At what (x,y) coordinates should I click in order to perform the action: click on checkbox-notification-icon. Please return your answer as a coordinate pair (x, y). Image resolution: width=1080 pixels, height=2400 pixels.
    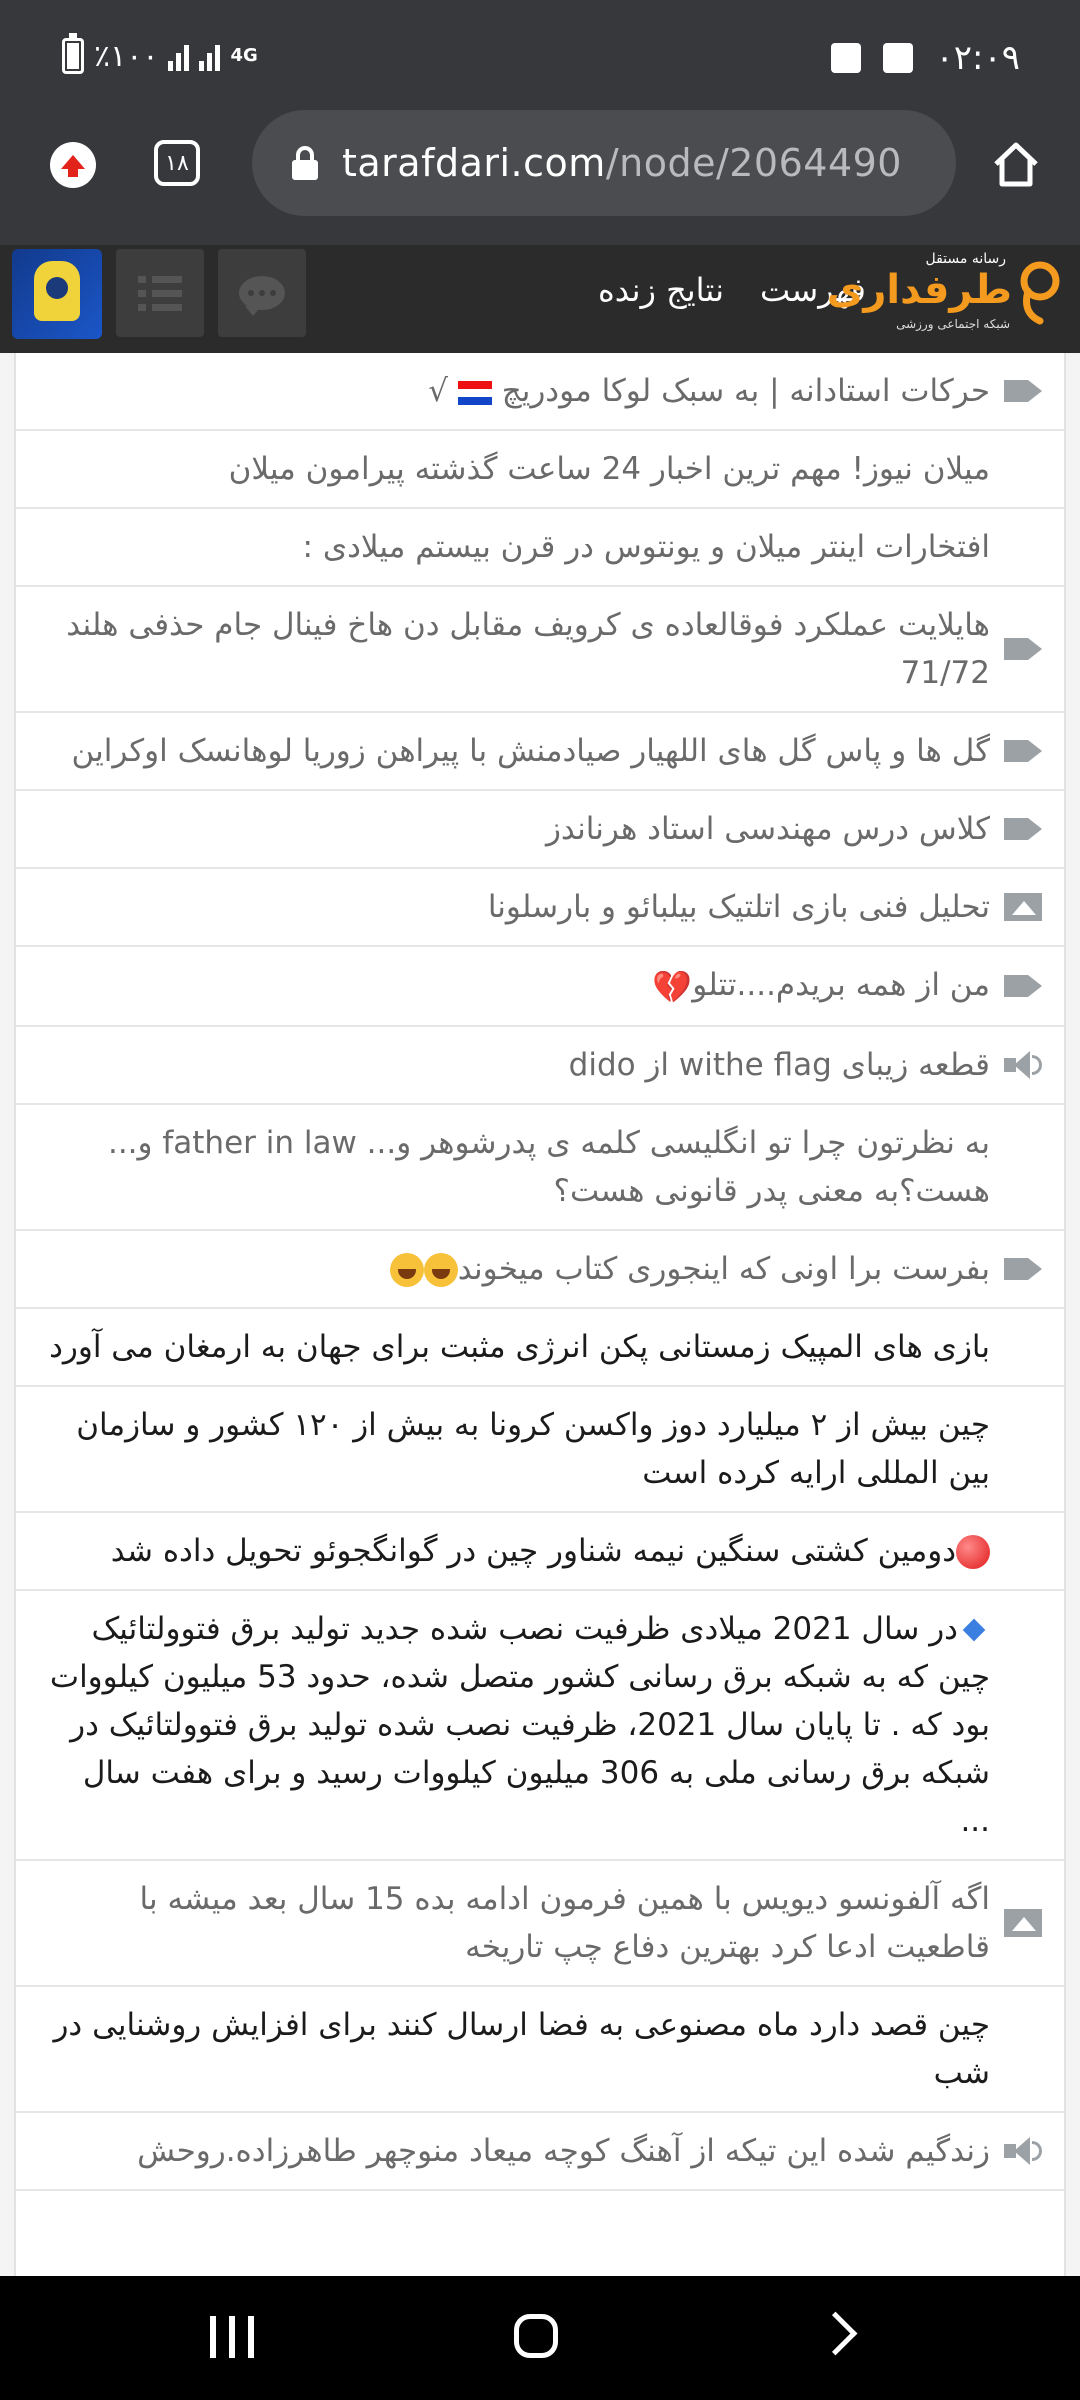
    Looking at the image, I should click on (846, 58).